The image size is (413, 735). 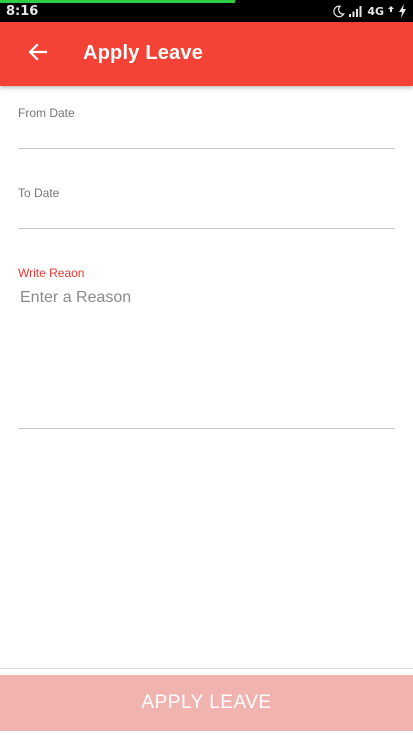 I want to click on from-date-label: From Date, so click(x=46, y=113).